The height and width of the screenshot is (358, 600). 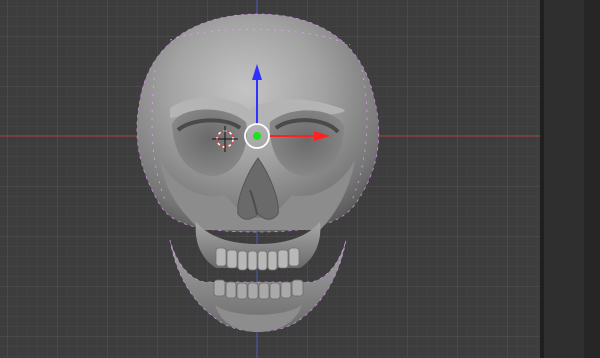 What do you see at coordinates (592, 179) in the screenshot?
I see `panel-scroll-region` at bounding box center [592, 179].